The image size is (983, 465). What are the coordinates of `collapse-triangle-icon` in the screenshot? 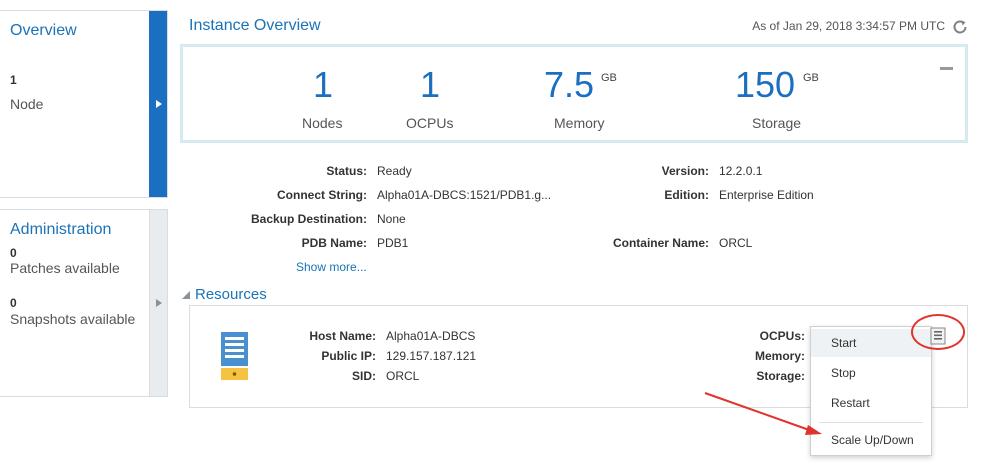 It's located at (186, 295).